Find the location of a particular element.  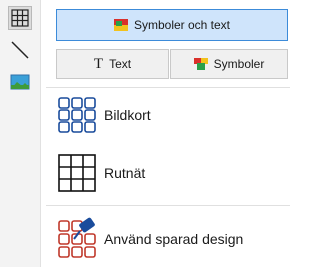

text-label: Text is located at coordinates (120, 64).